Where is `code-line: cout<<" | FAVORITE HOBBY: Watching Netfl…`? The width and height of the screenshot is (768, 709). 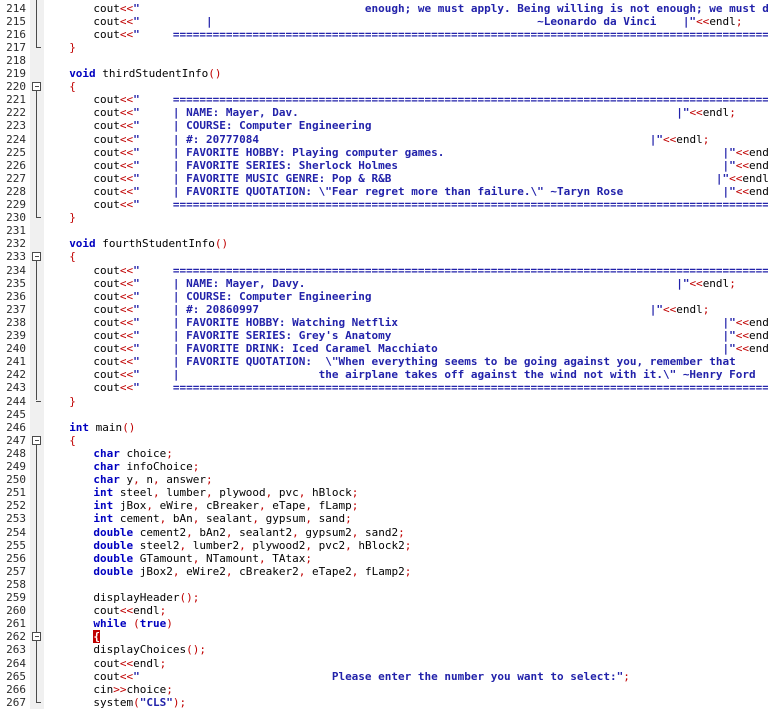 code-line: cout<<" | FAVORITE HOBBY: Watching Netfl… is located at coordinates (430, 322).